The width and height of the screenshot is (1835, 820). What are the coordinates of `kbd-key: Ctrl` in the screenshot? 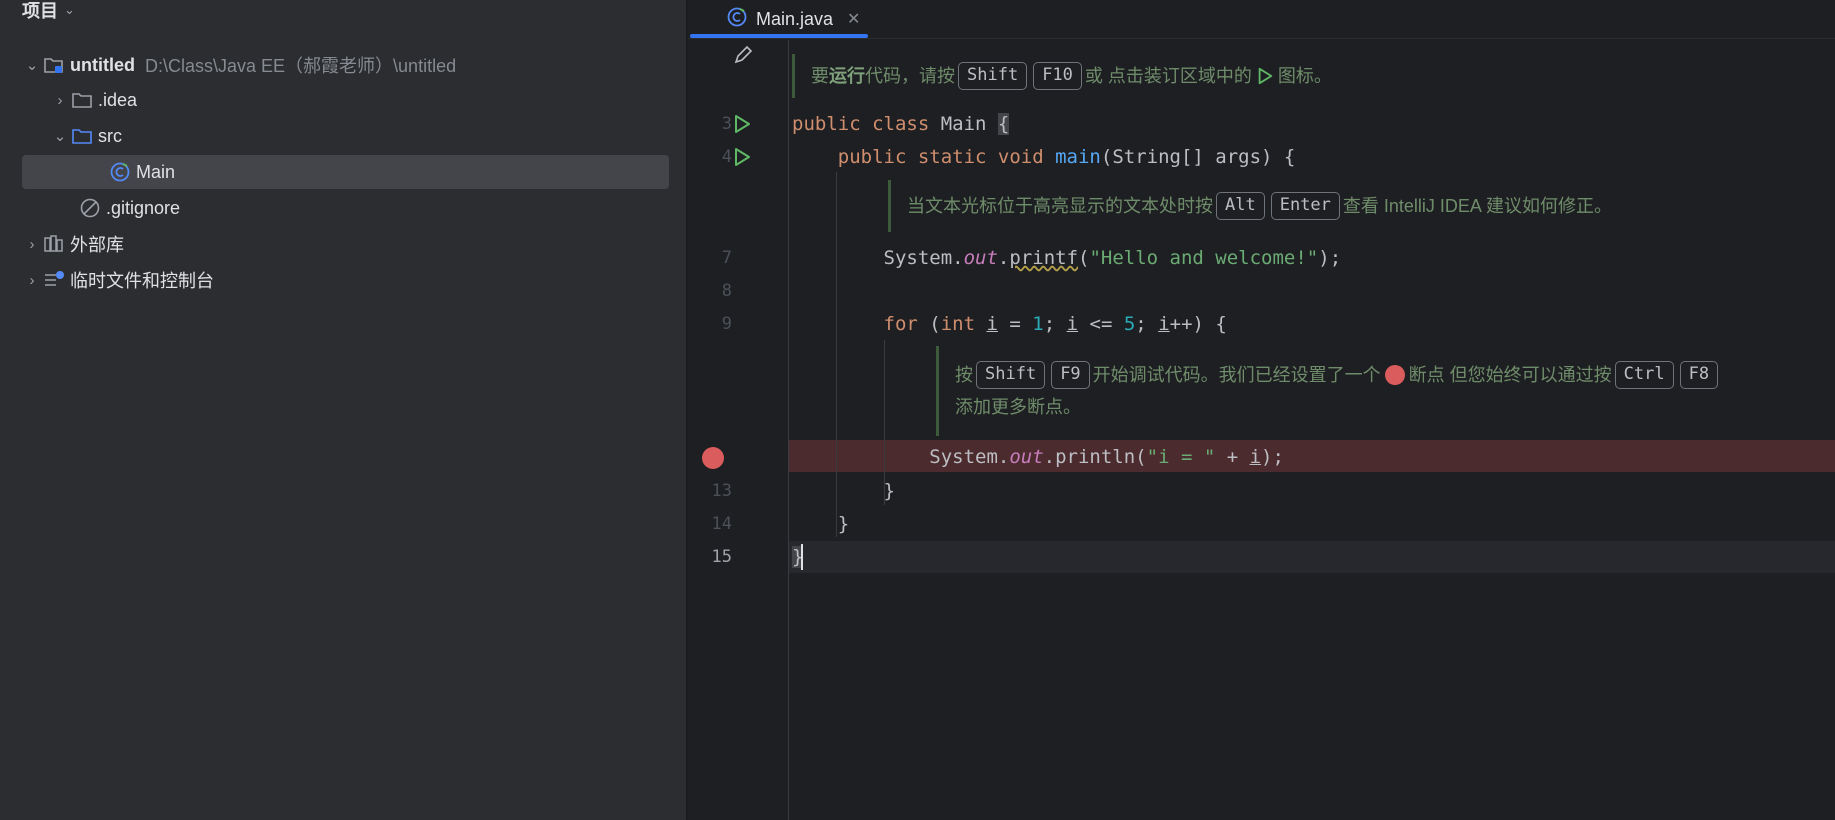 It's located at (1644, 375).